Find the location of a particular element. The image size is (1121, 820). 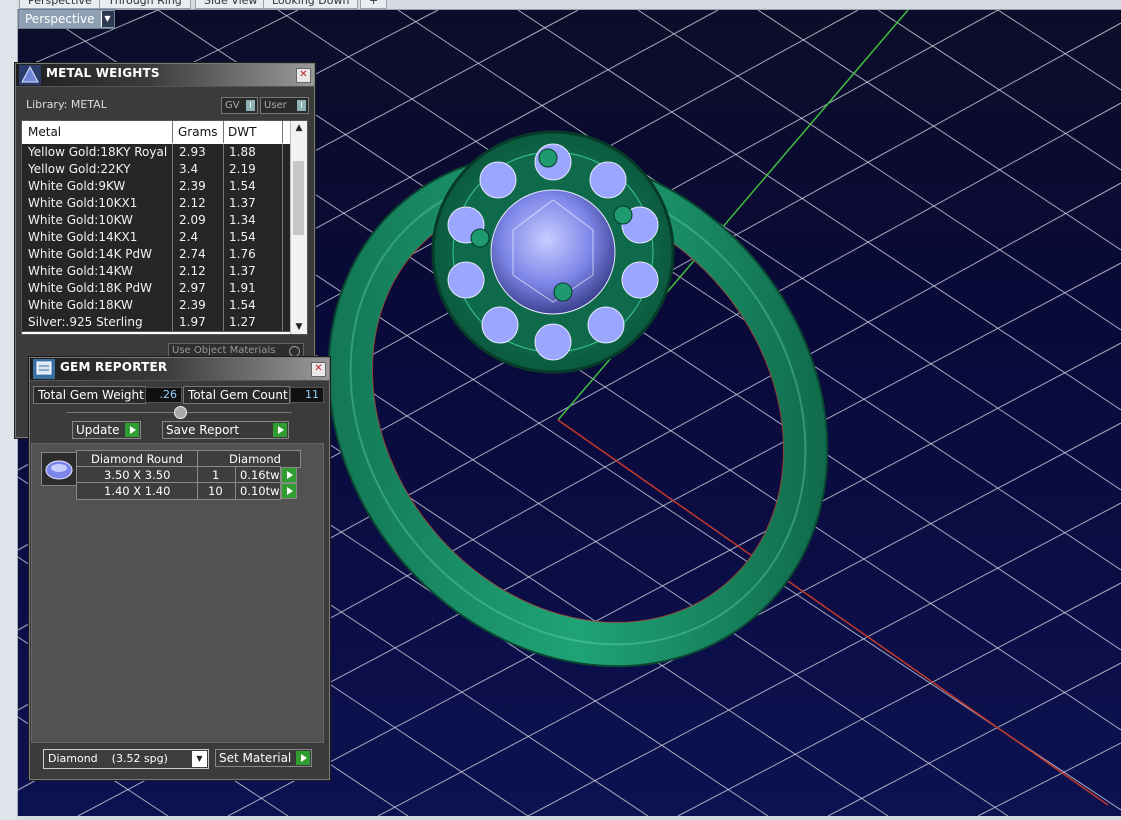

table-row: Silver:.925 Sterling 1.97 1.27 is located at coordinates (156, 323).